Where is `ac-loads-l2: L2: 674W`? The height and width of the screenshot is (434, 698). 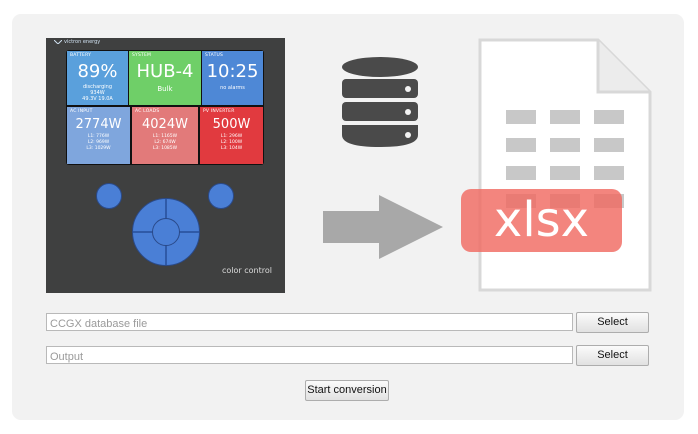
ac-loads-l2: L2: 674W is located at coordinates (165, 142).